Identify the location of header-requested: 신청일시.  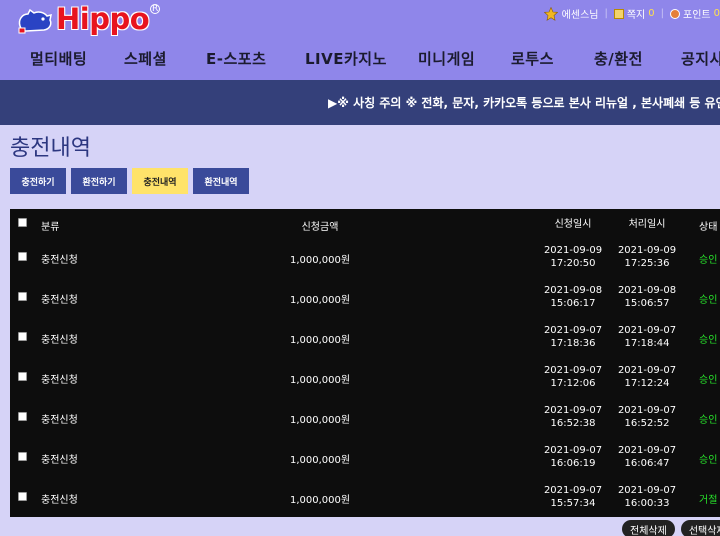
(573, 224).